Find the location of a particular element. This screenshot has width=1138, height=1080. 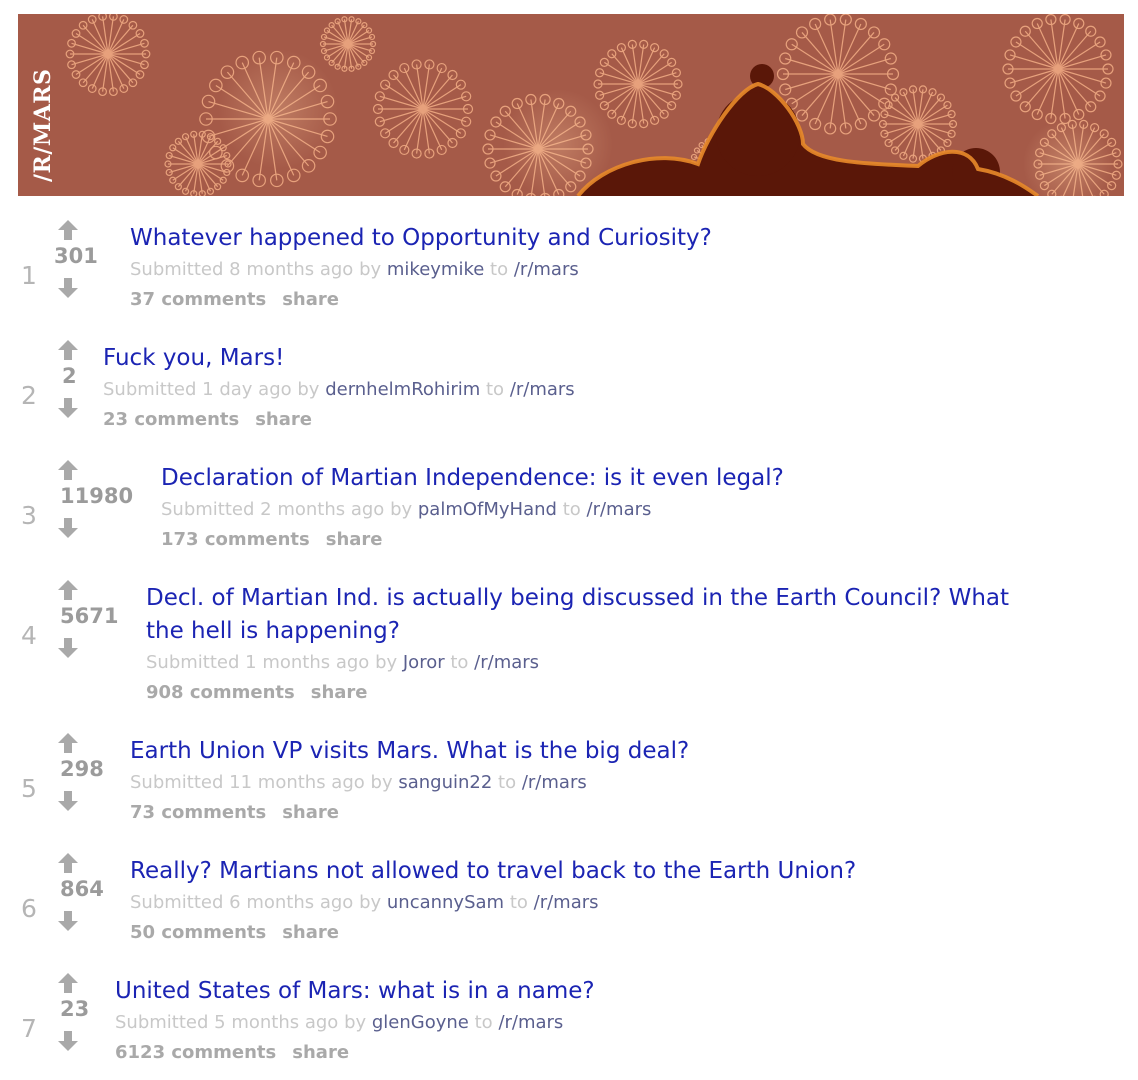

post-buttons: 37 comments share is located at coordinates (580, 300).